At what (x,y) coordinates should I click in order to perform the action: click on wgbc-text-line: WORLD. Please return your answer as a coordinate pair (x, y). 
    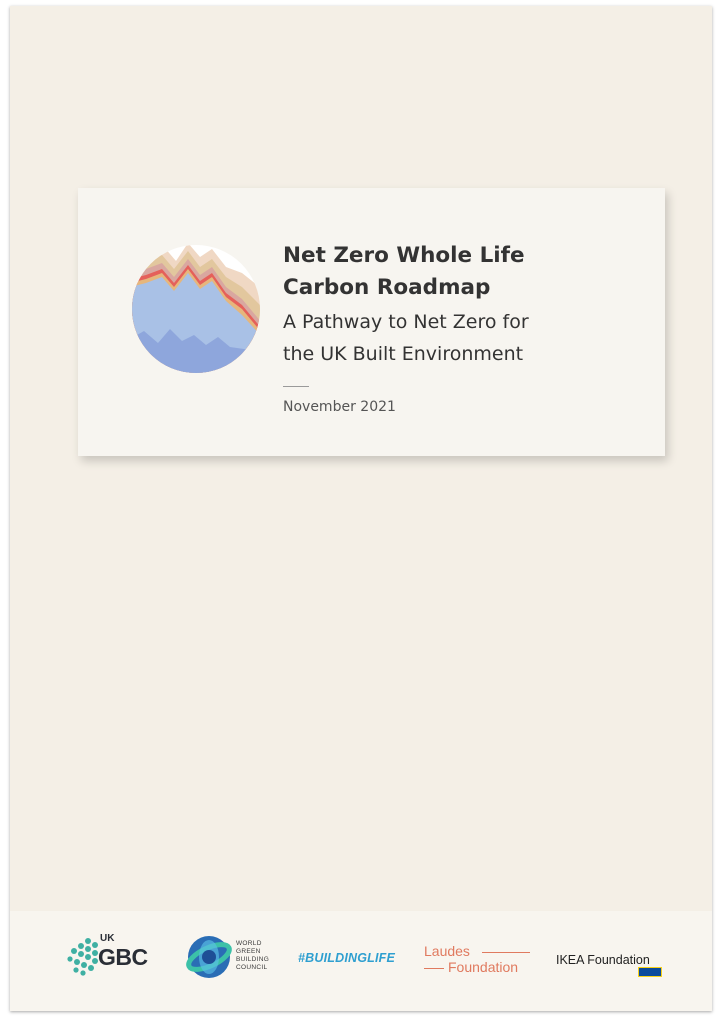
    Looking at the image, I should click on (249, 943).